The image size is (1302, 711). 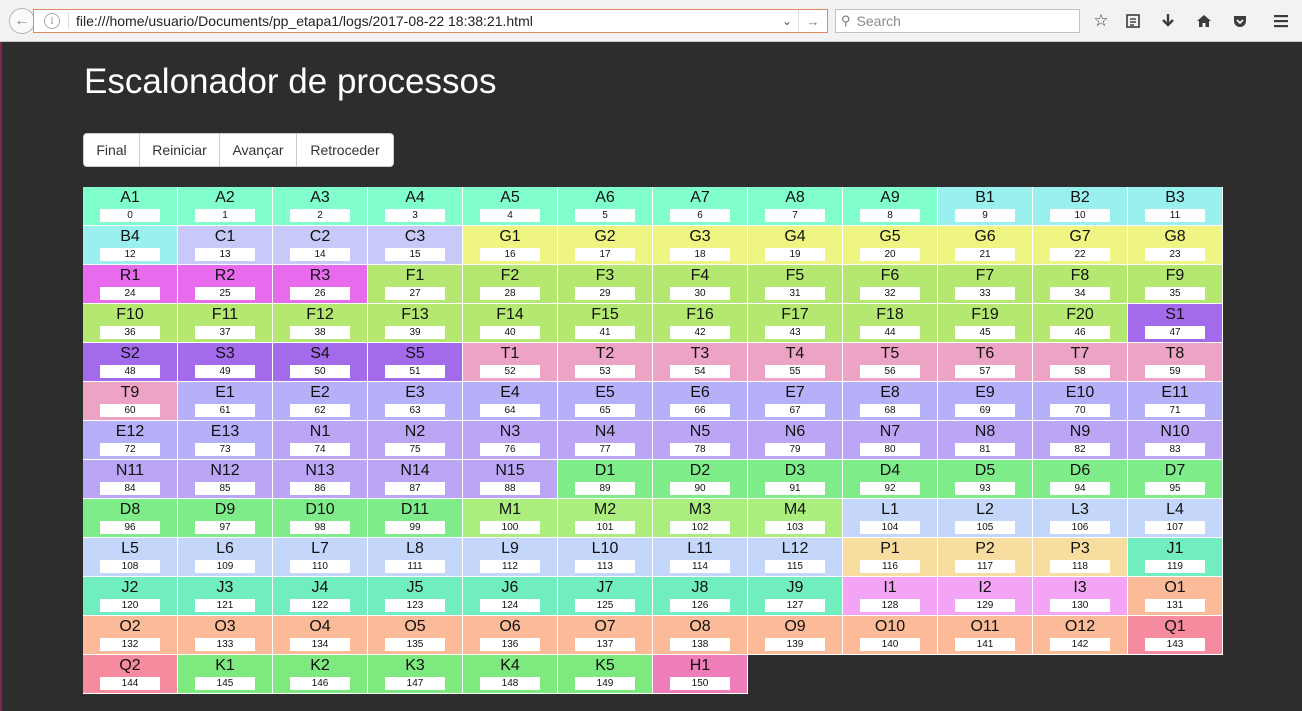 What do you see at coordinates (1080, 635) in the screenshot?
I see `process-cell: O12 142` at bounding box center [1080, 635].